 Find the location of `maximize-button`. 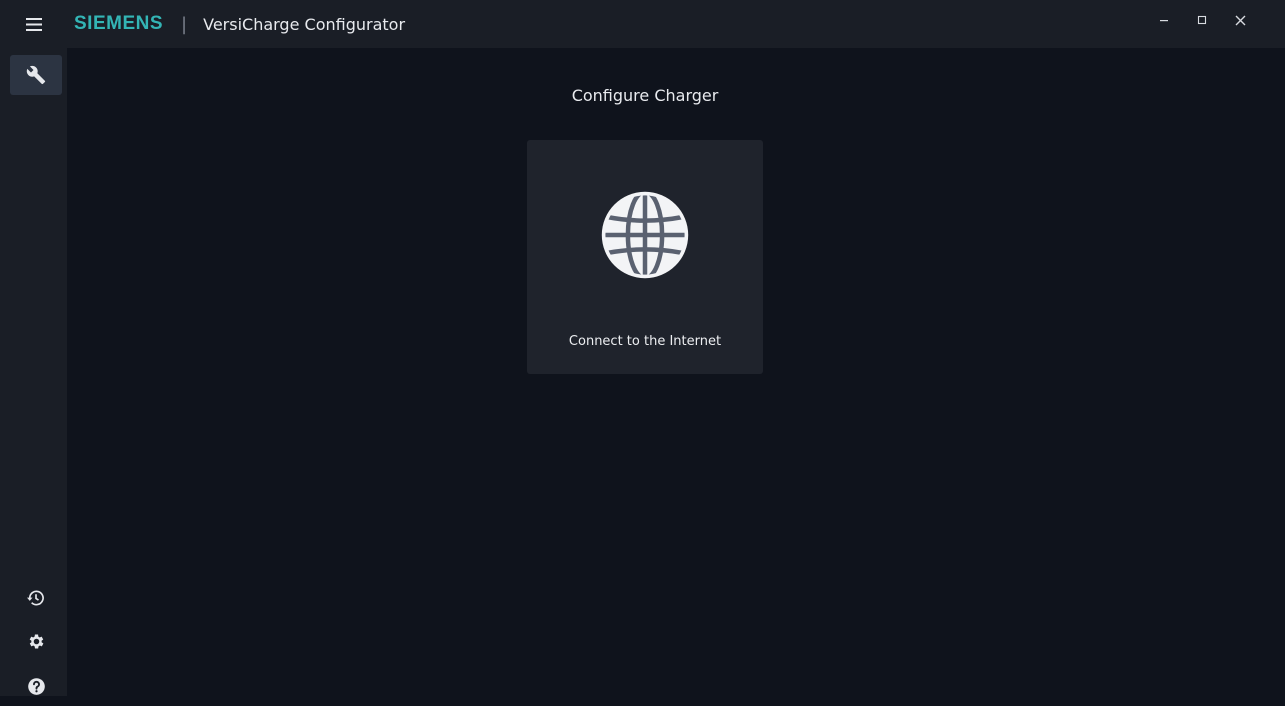

maximize-button is located at coordinates (1202, 20).